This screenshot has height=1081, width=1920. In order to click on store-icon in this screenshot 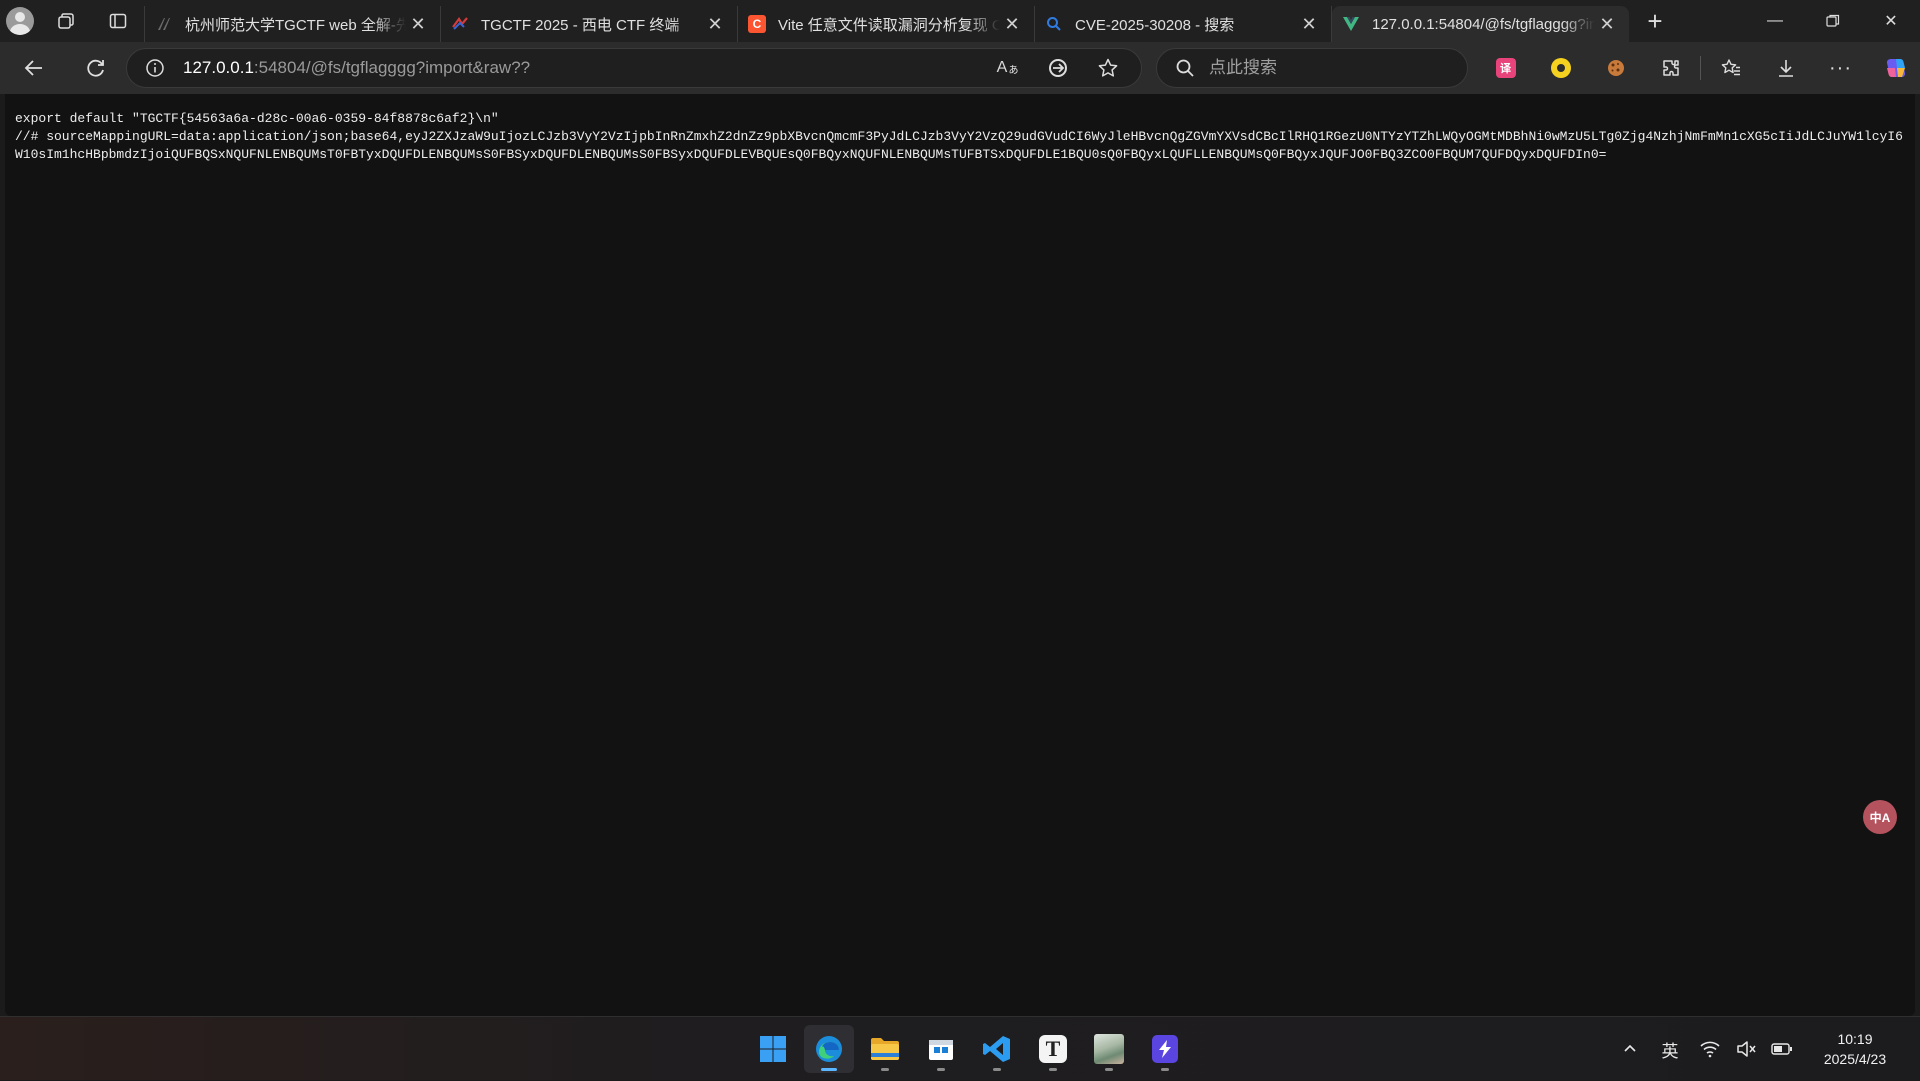, I will do `click(941, 1050)`.